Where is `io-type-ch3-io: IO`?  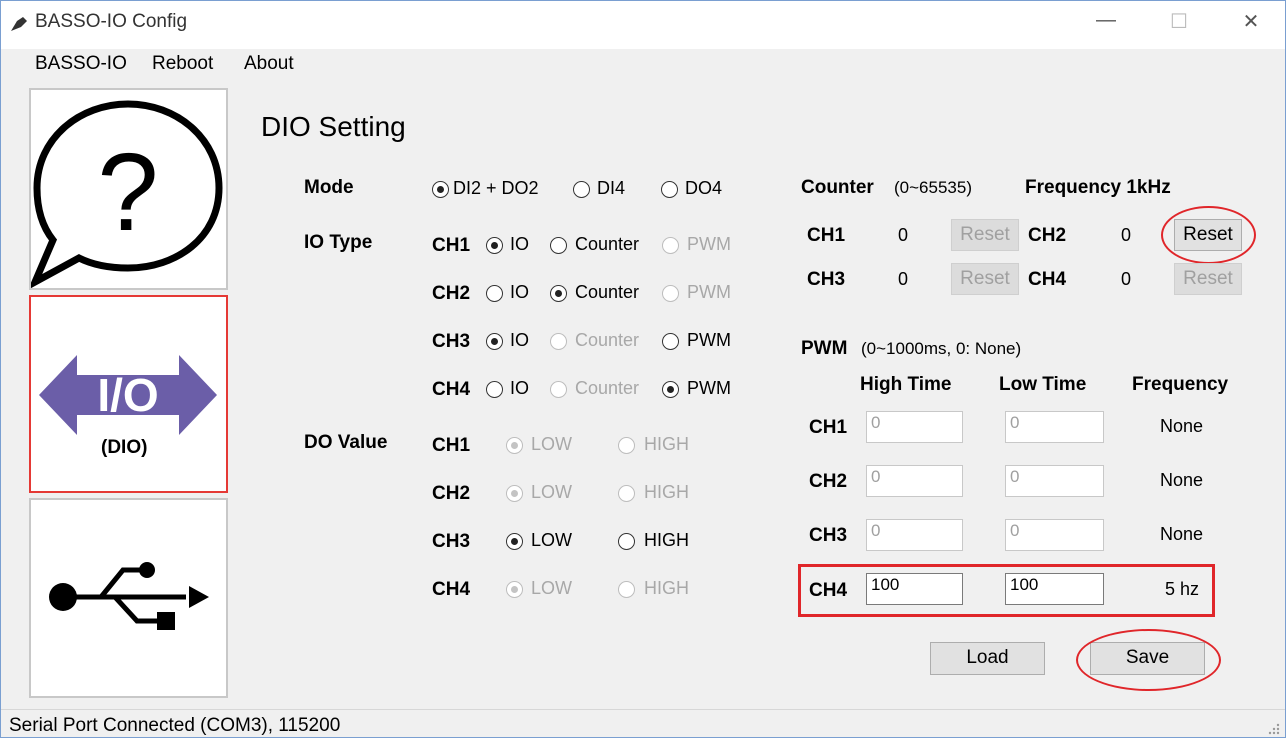 io-type-ch3-io: IO is located at coordinates (519, 340).